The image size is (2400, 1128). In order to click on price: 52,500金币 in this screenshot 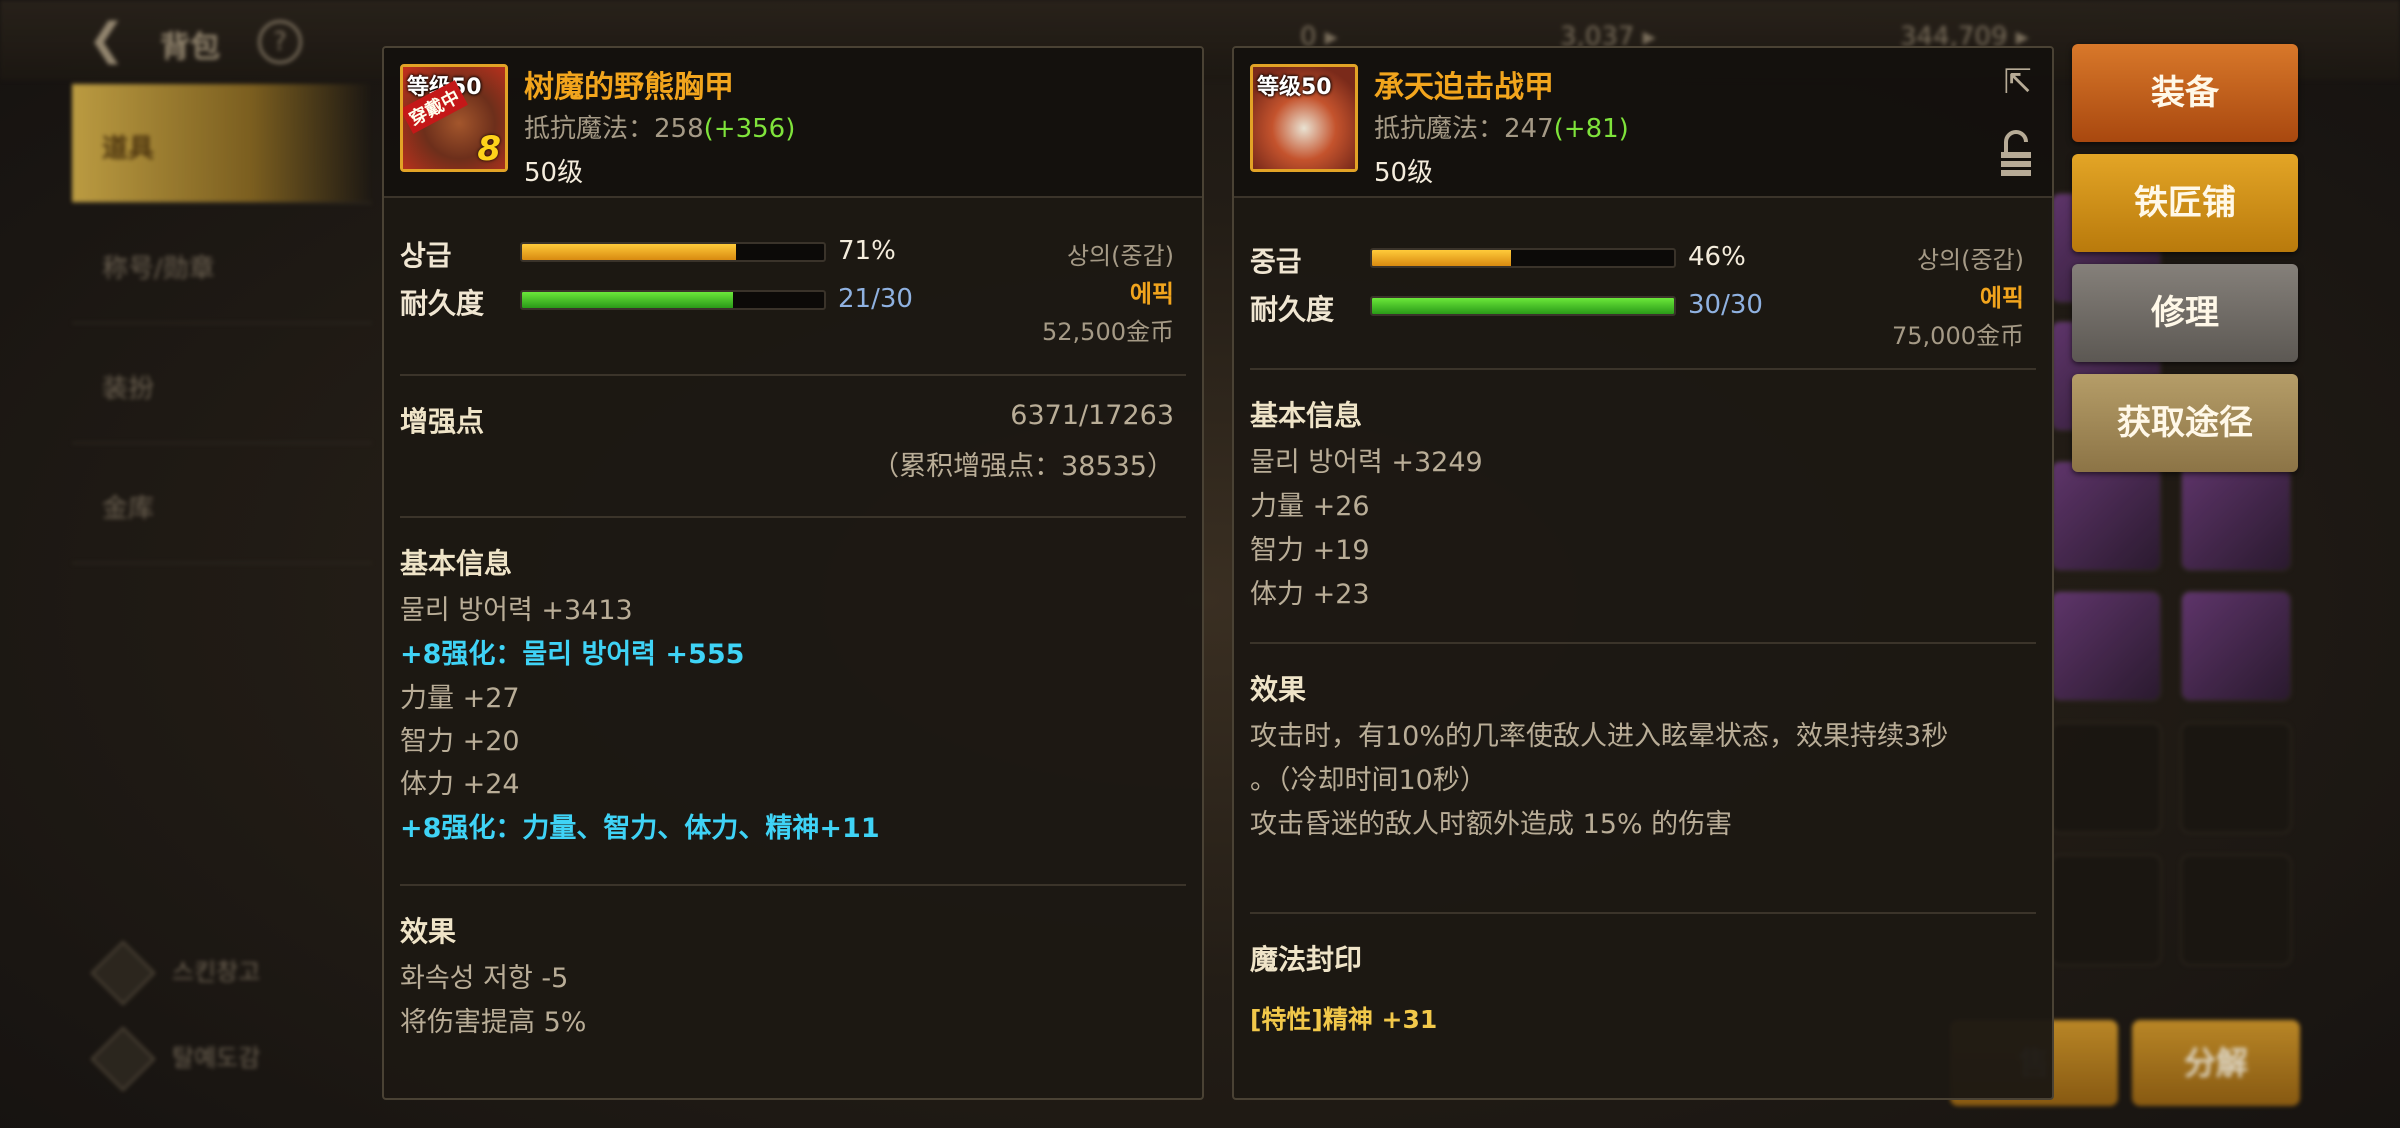, I will do `click(1108, 332)`.